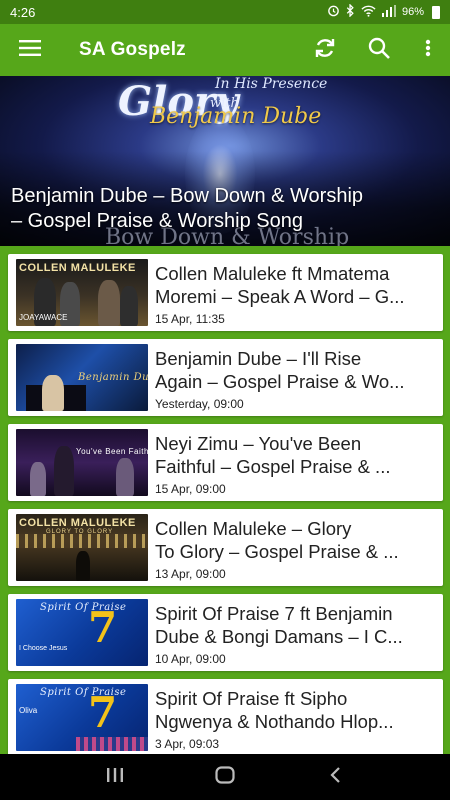  I want to click on search-button, so click(379, 50).